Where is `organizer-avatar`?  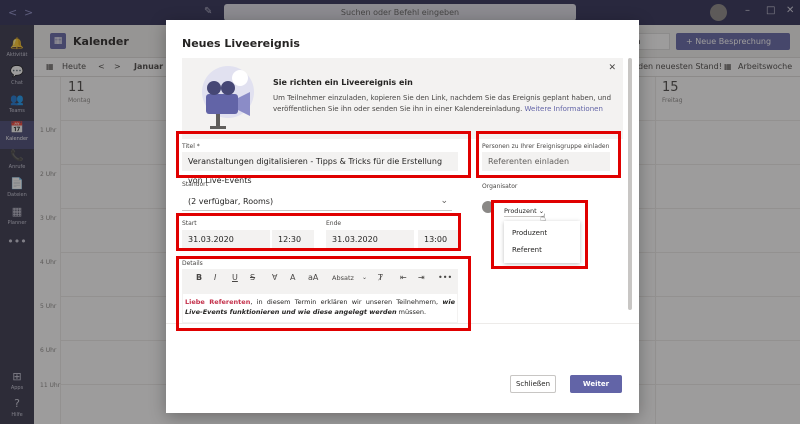
organizer-avatar is located at coordinates (488, 207).